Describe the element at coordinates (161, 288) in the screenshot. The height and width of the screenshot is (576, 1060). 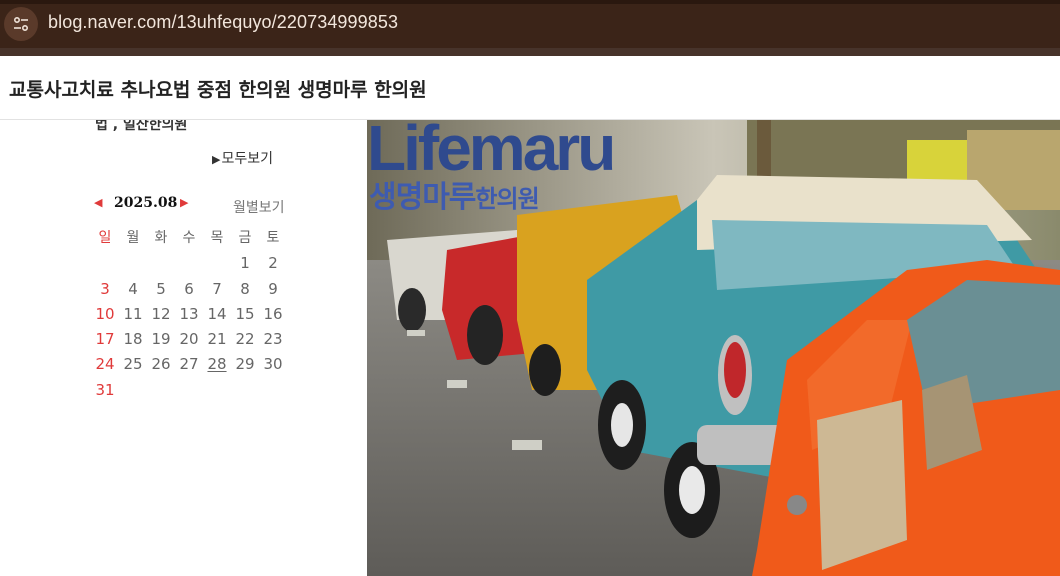
I see `calendar-day: 5` at that location.